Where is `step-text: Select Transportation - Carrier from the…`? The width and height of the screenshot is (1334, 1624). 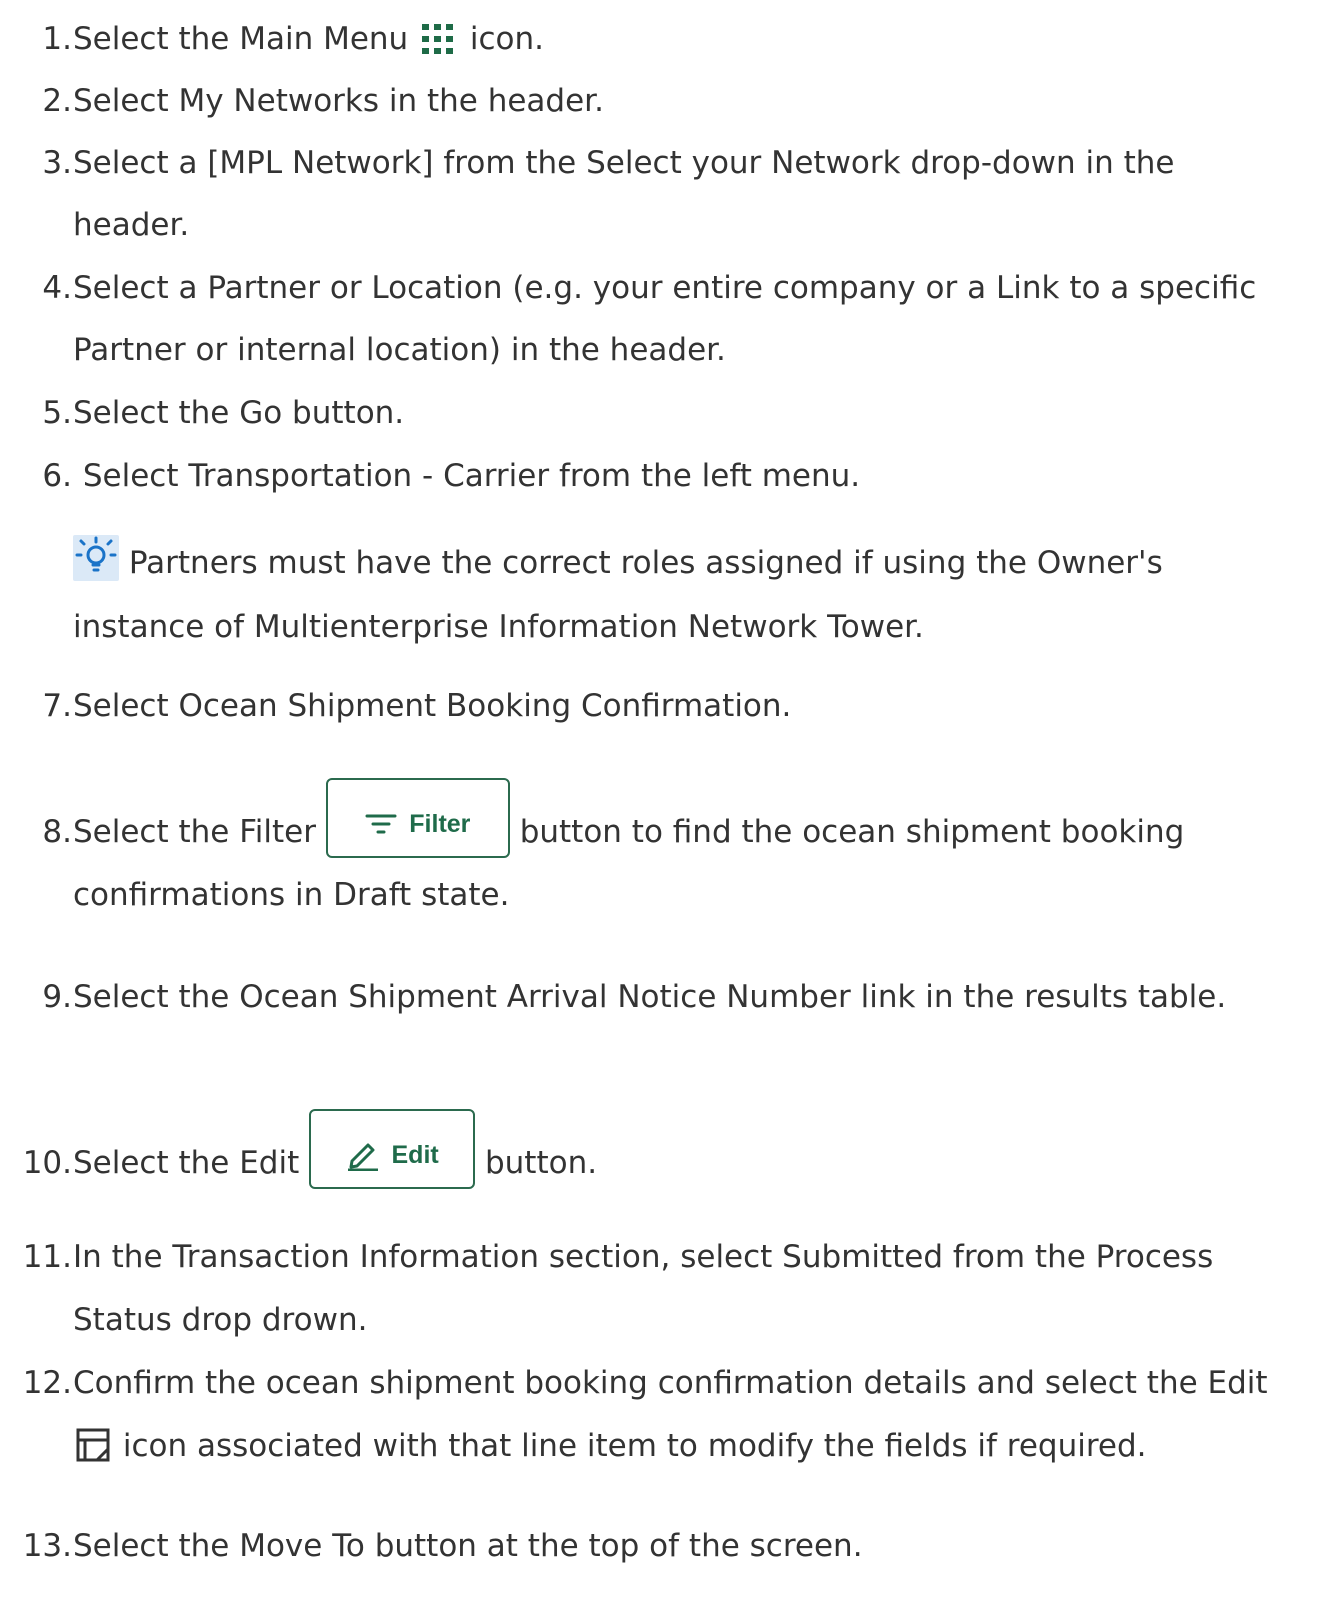 step-text: Select Transportation - Carrier from the… is located at coordinates (467, 476).